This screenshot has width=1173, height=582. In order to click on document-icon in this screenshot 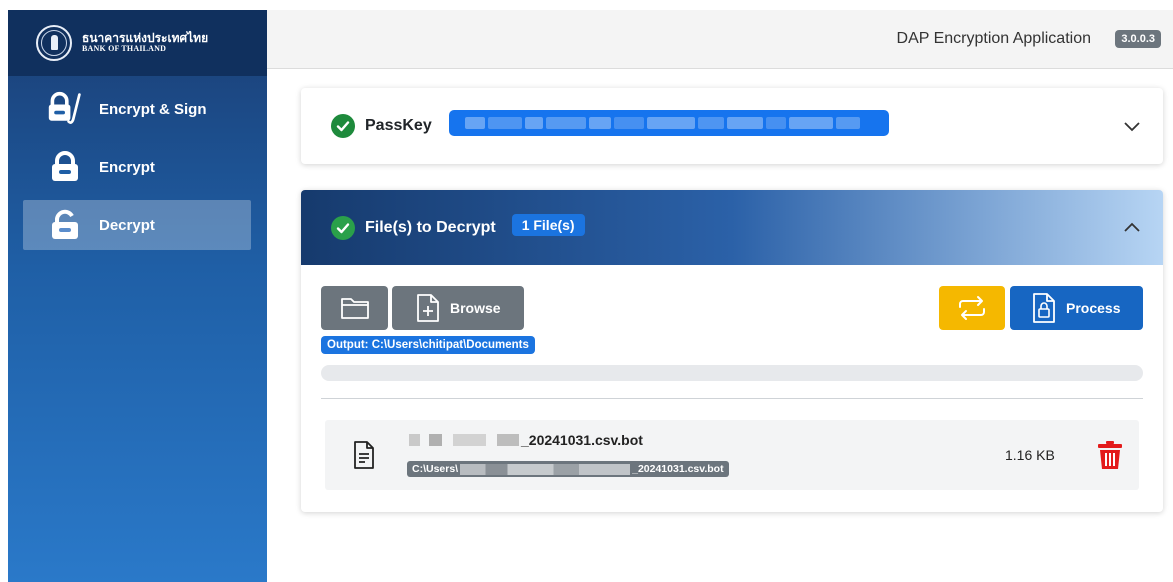, I will do `click(364, 455)`.